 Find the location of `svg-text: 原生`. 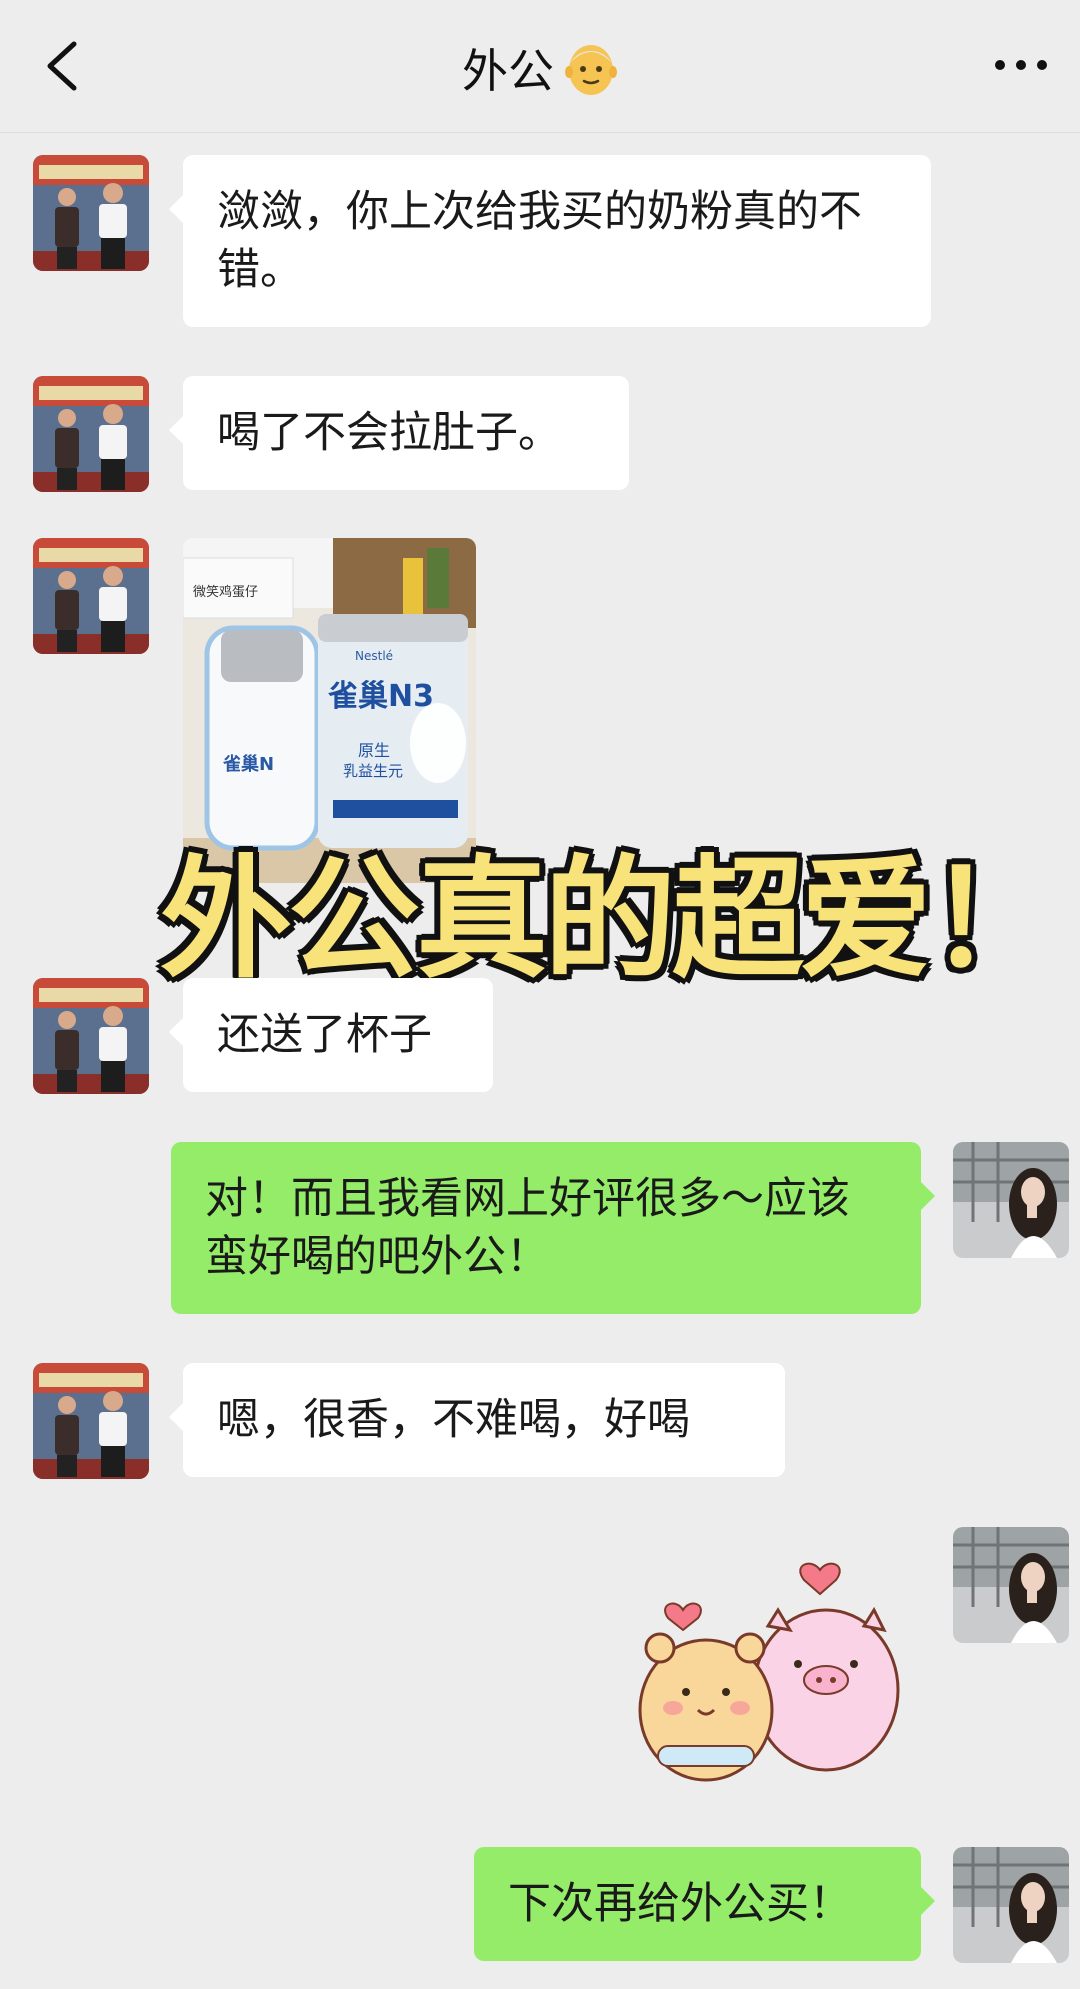

svg-text: 原生 is located at coordinates (374, 750).